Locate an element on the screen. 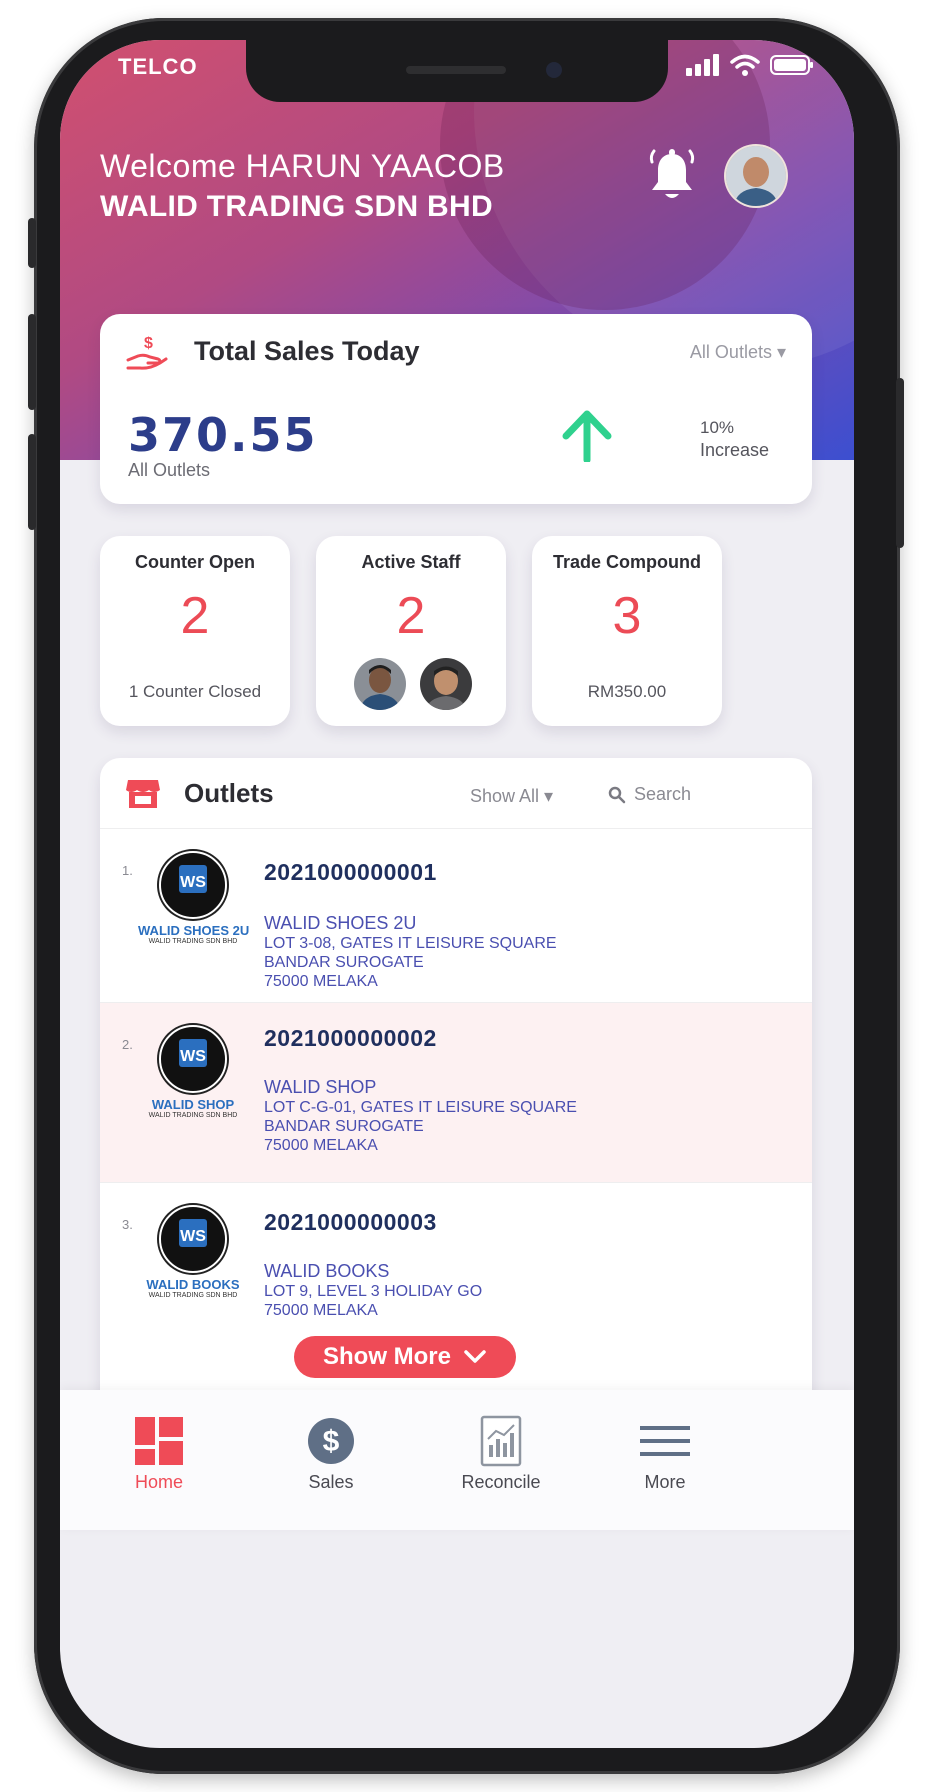 This screenshot has width=936, height=1792. tab-more: More is located at coordinates (665, 1451).